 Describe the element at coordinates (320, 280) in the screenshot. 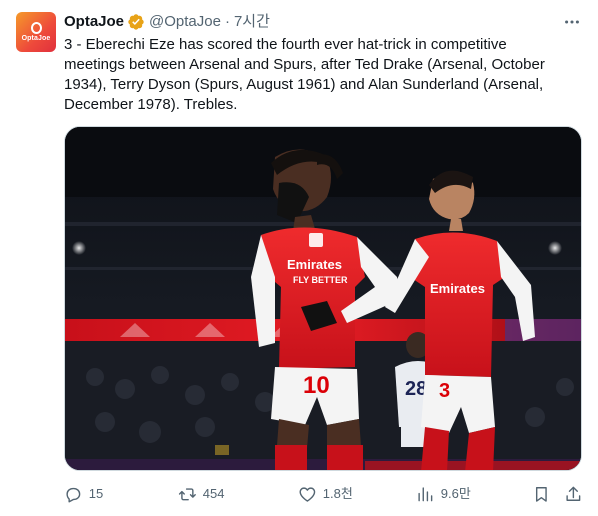

I see `left-sponsor-tagline: FLY BETTER` at that location.